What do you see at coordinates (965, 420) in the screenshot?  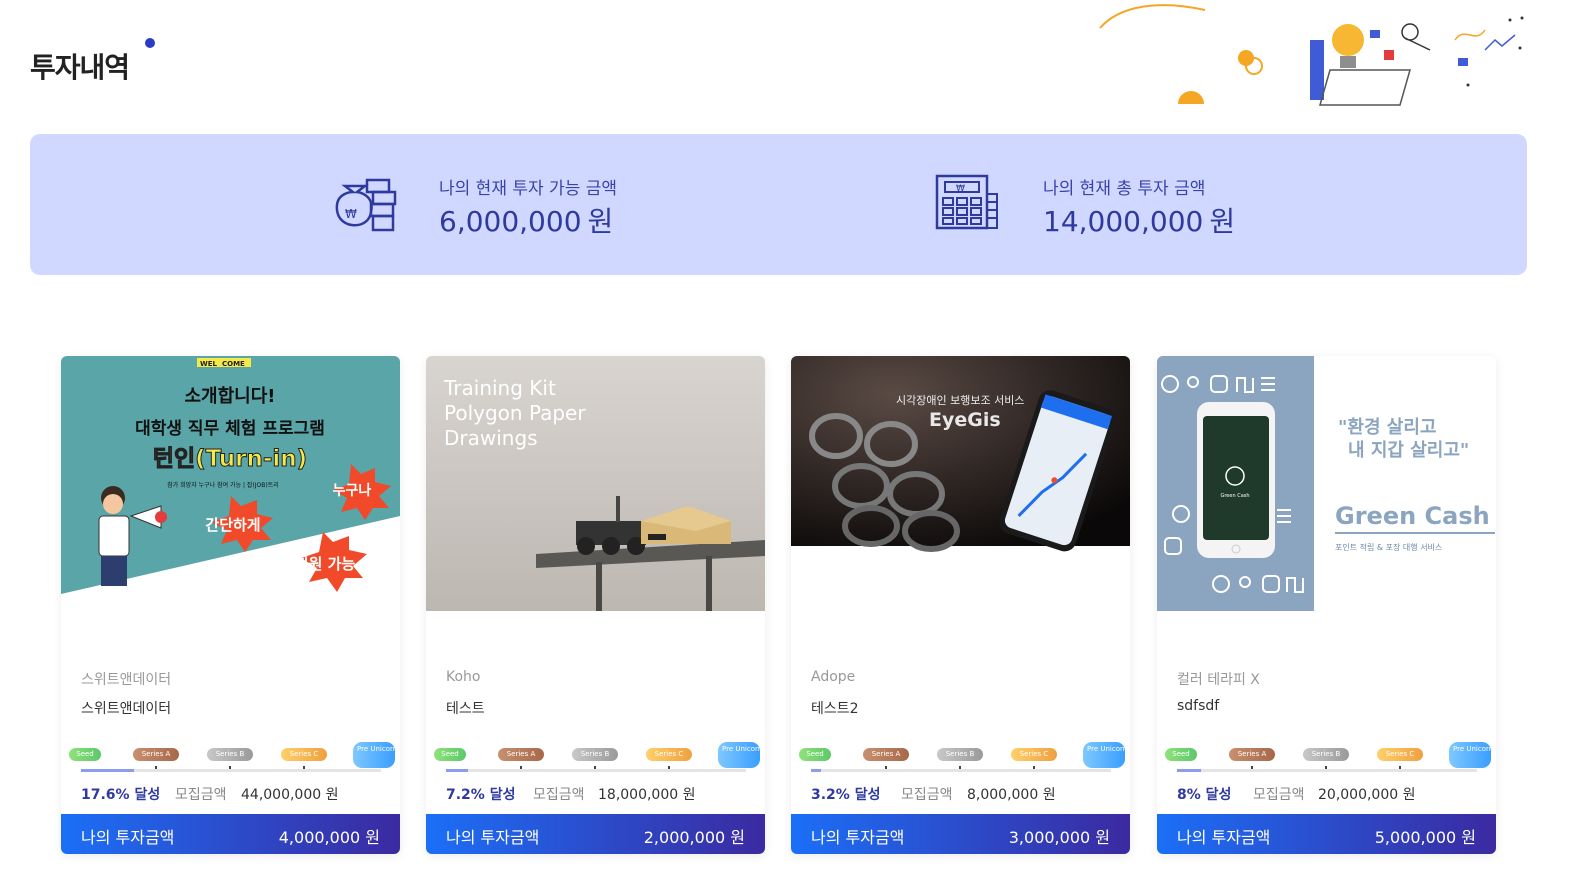 I see `image-line2: EyeGis` at bounding box center [965, 420].